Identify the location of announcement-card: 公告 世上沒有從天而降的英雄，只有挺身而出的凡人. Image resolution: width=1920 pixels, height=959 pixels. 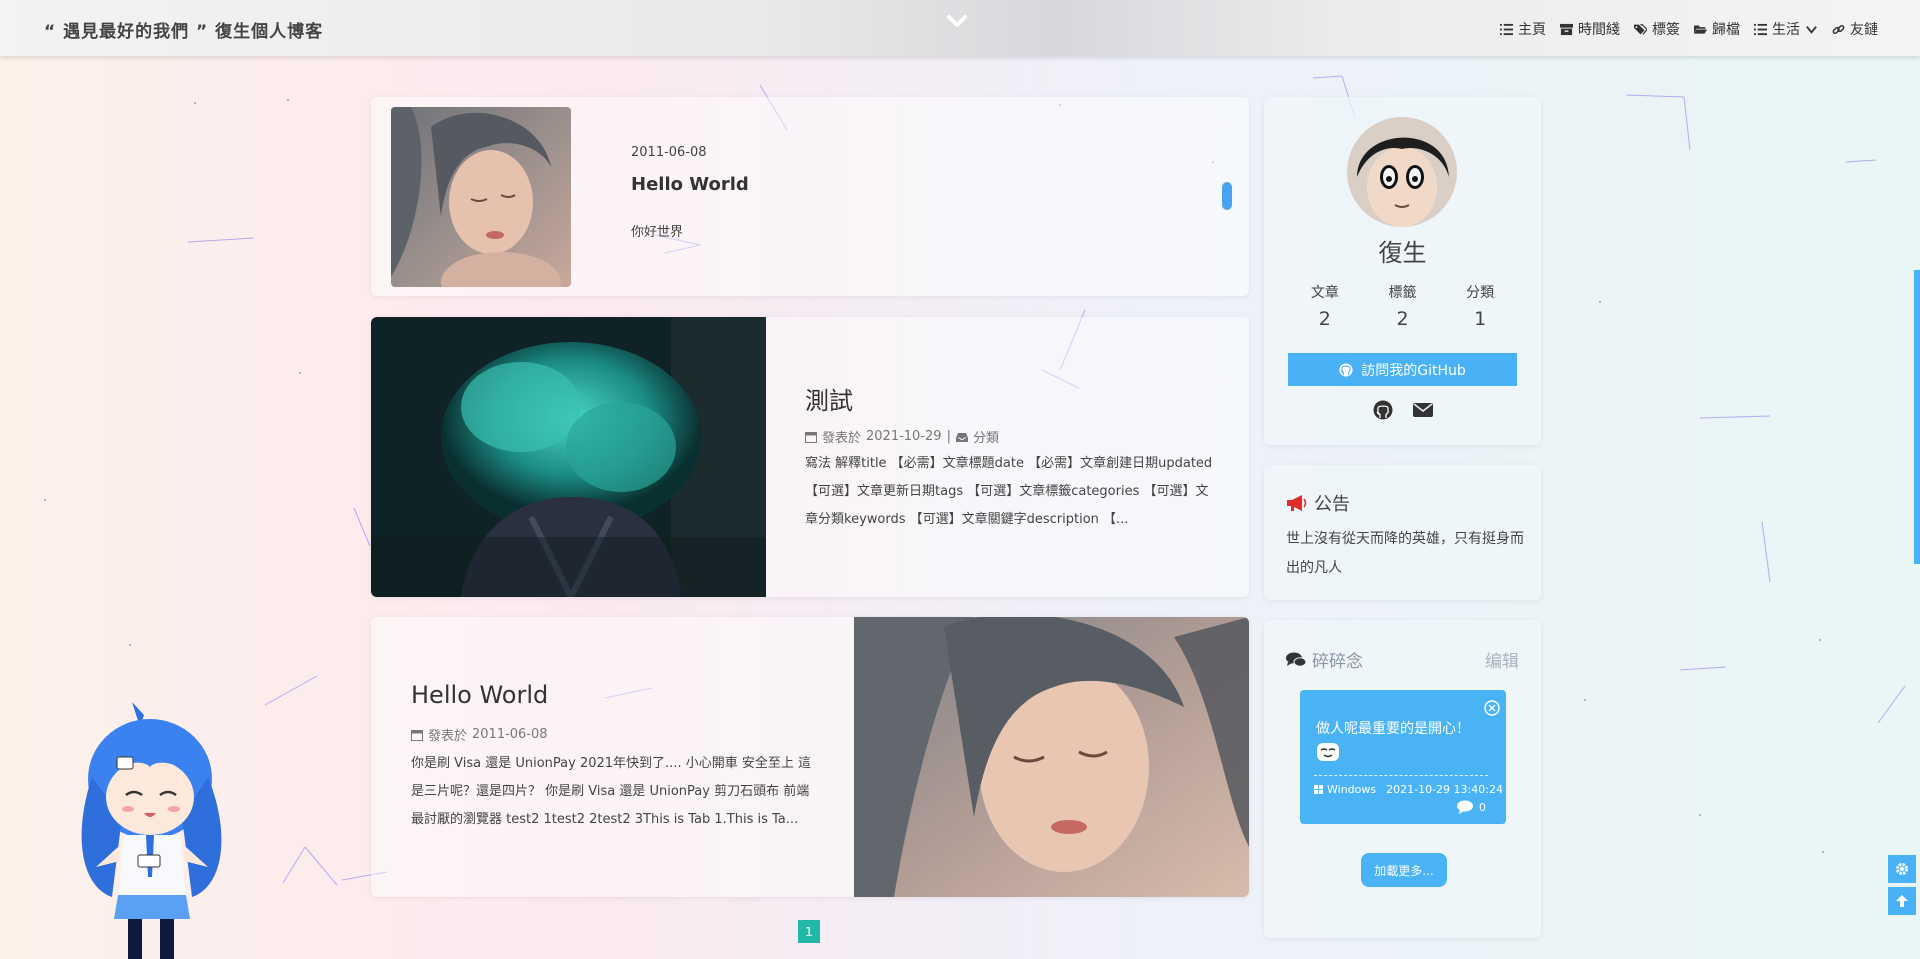
(1402, 532).